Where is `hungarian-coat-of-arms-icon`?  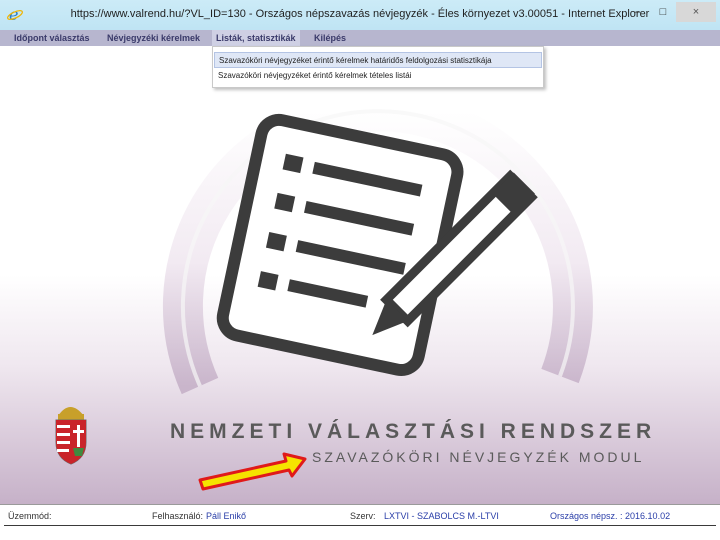
hungarian-coat-of-arms-icon is located at coordinates (71, 436).